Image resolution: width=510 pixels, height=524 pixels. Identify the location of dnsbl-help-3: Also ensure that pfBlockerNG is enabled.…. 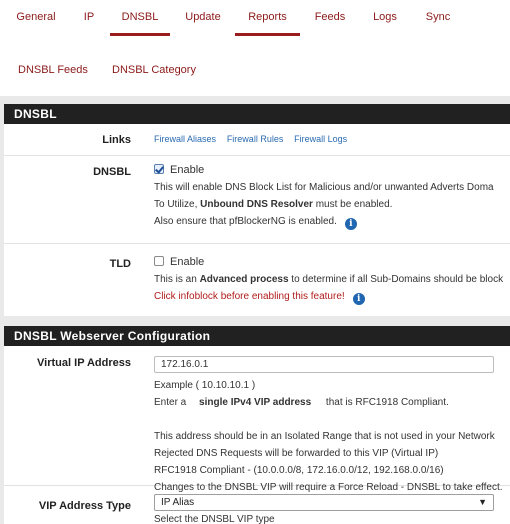
(332, 221).